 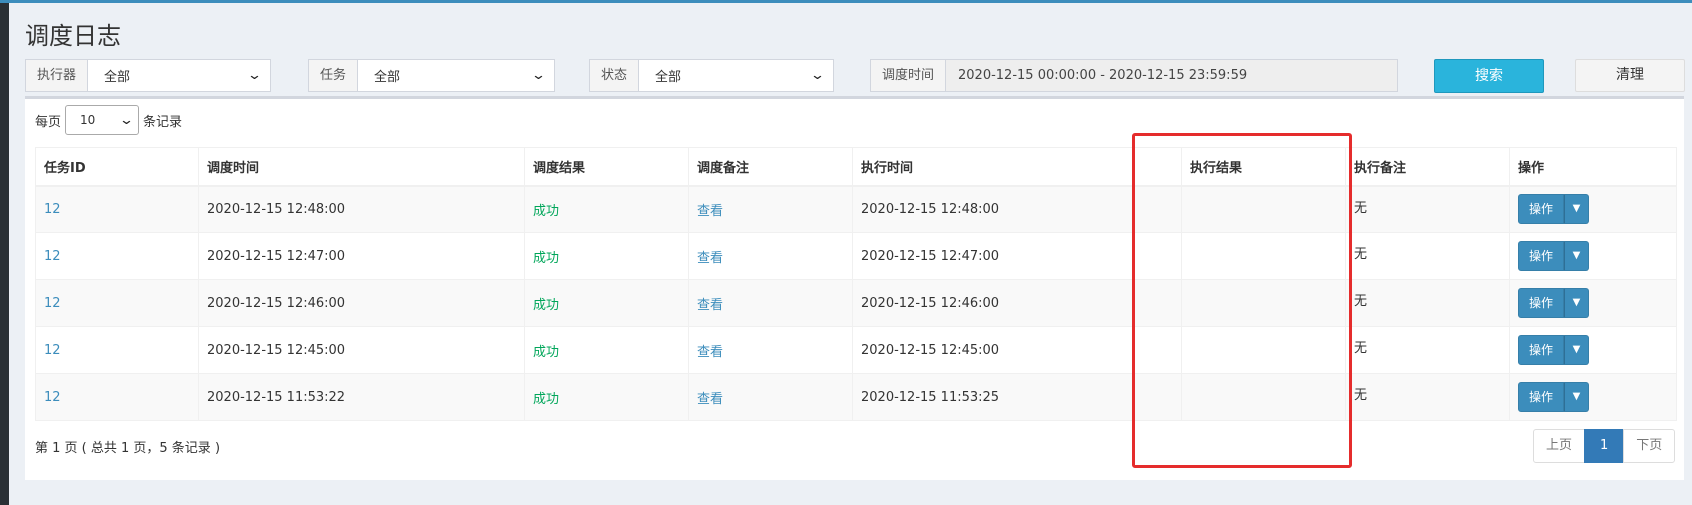 I want to click on col-header-handle-time: 执行时间, so click(x=992, y=167).